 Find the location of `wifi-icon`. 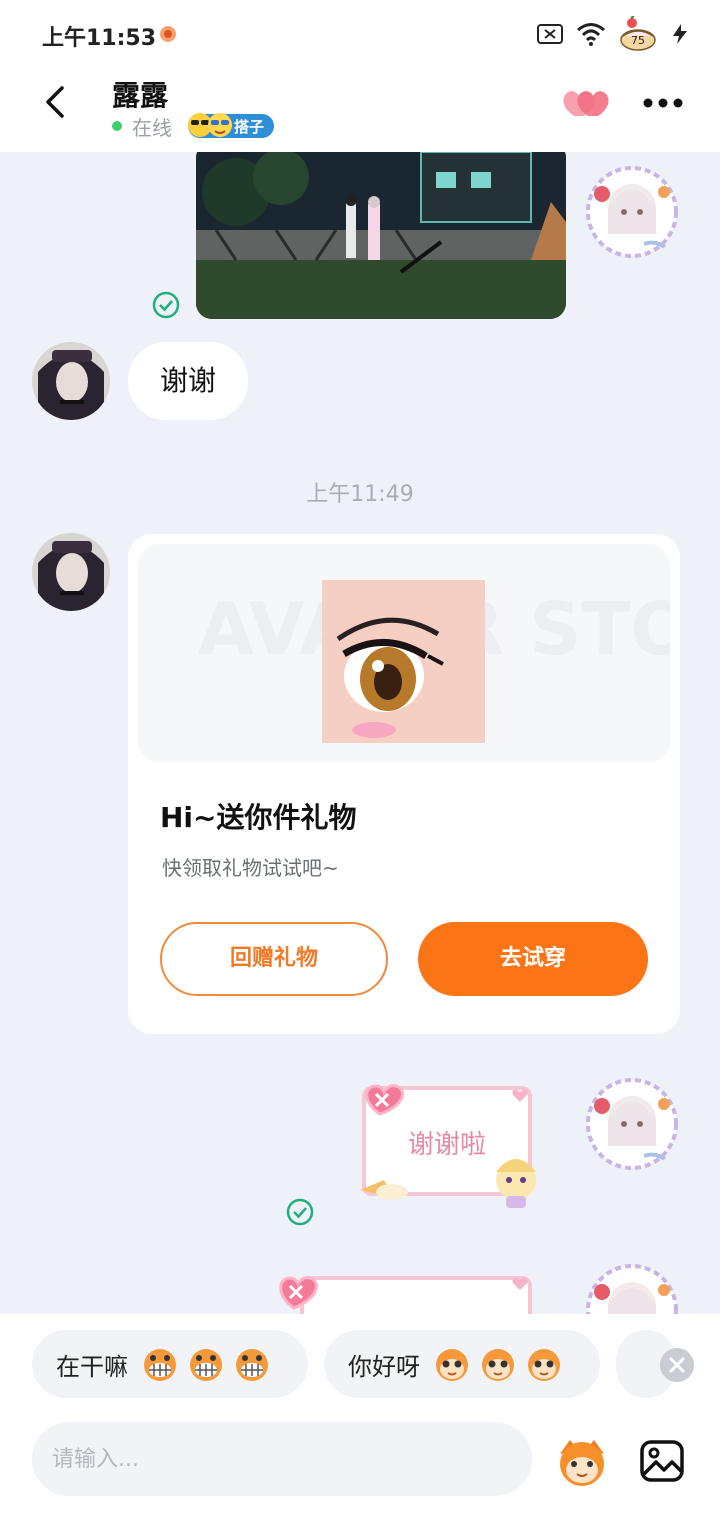

wifi-icon is located at coordinates (591, 34).